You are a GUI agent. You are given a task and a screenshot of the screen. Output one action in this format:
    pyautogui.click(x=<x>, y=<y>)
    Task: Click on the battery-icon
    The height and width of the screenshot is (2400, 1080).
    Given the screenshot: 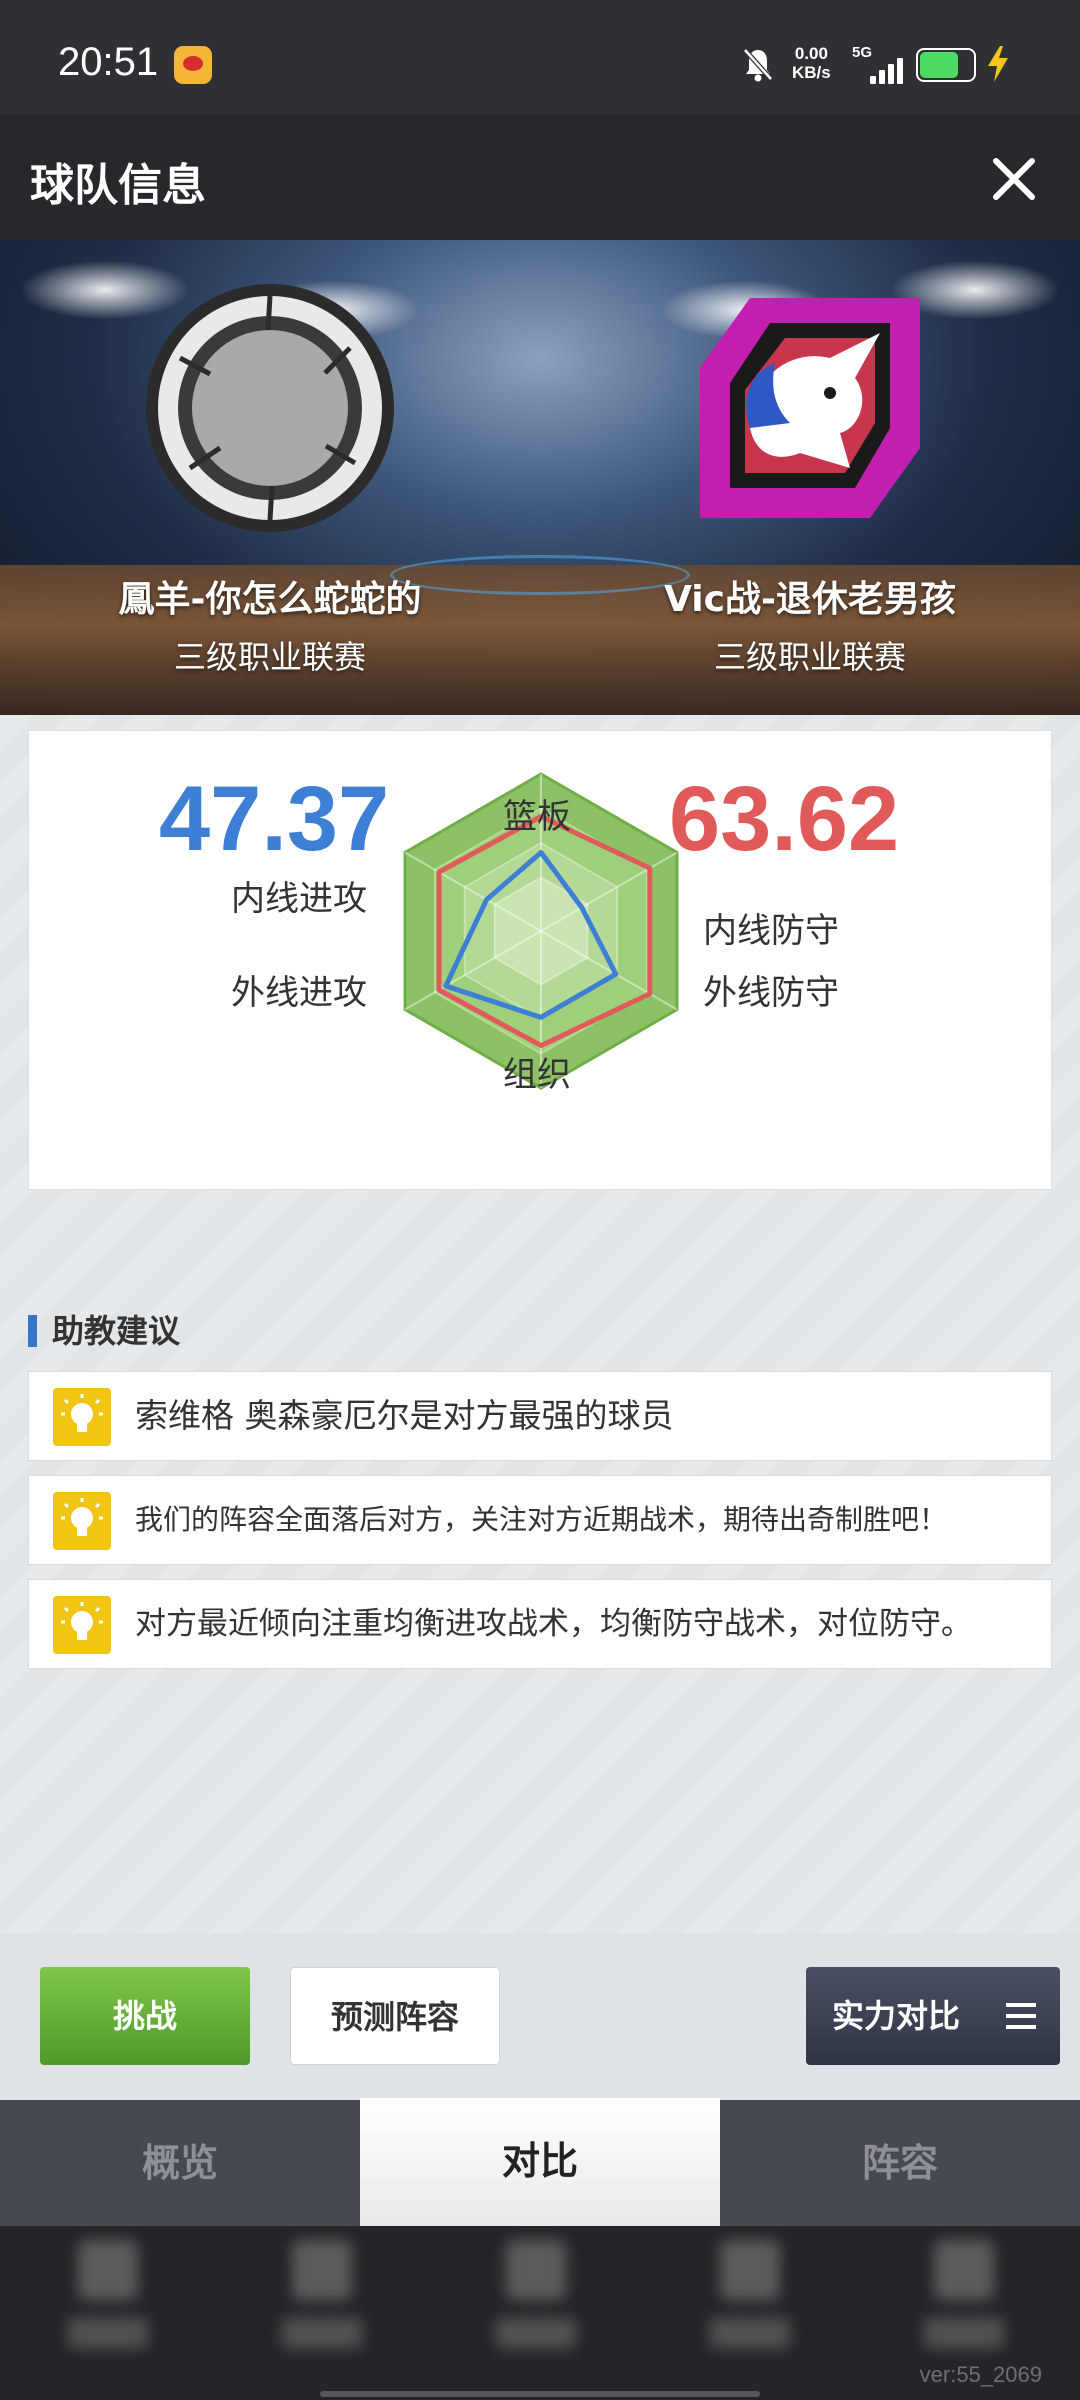 What is the action you would take?
    pyautogui.click(x=946, y=65)
    